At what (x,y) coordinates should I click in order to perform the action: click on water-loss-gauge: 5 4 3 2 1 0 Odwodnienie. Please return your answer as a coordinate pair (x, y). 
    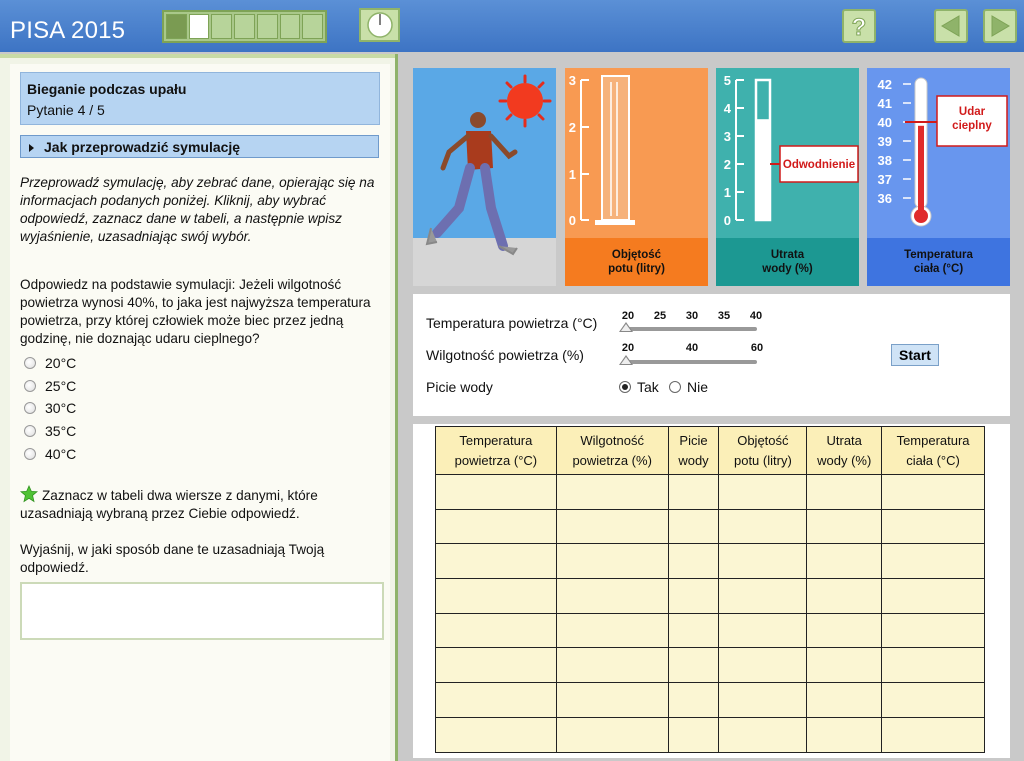
    Looking at the image, I should click on (791, 150).